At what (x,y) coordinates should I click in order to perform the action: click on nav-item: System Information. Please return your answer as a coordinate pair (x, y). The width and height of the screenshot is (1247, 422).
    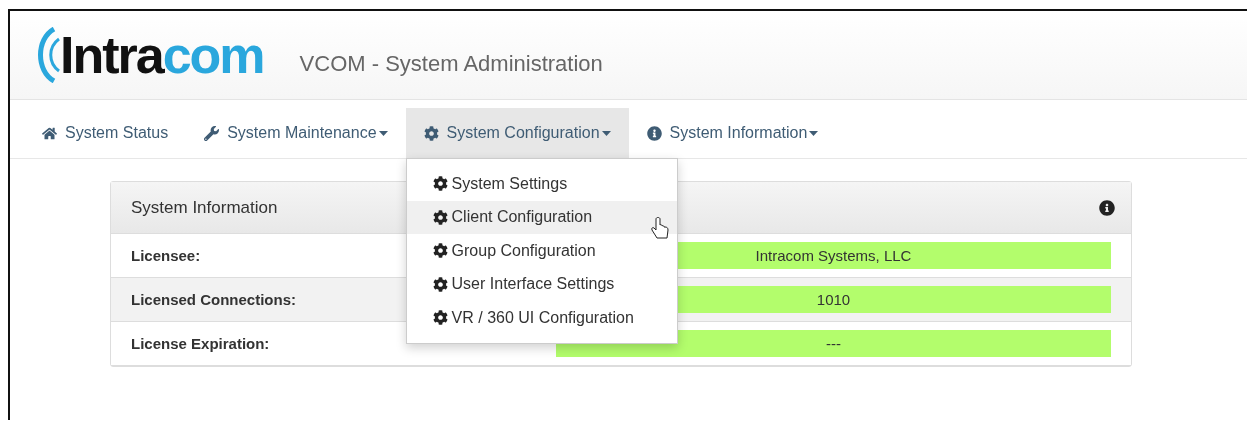
    Looking at the image, I should click on (732, 133).